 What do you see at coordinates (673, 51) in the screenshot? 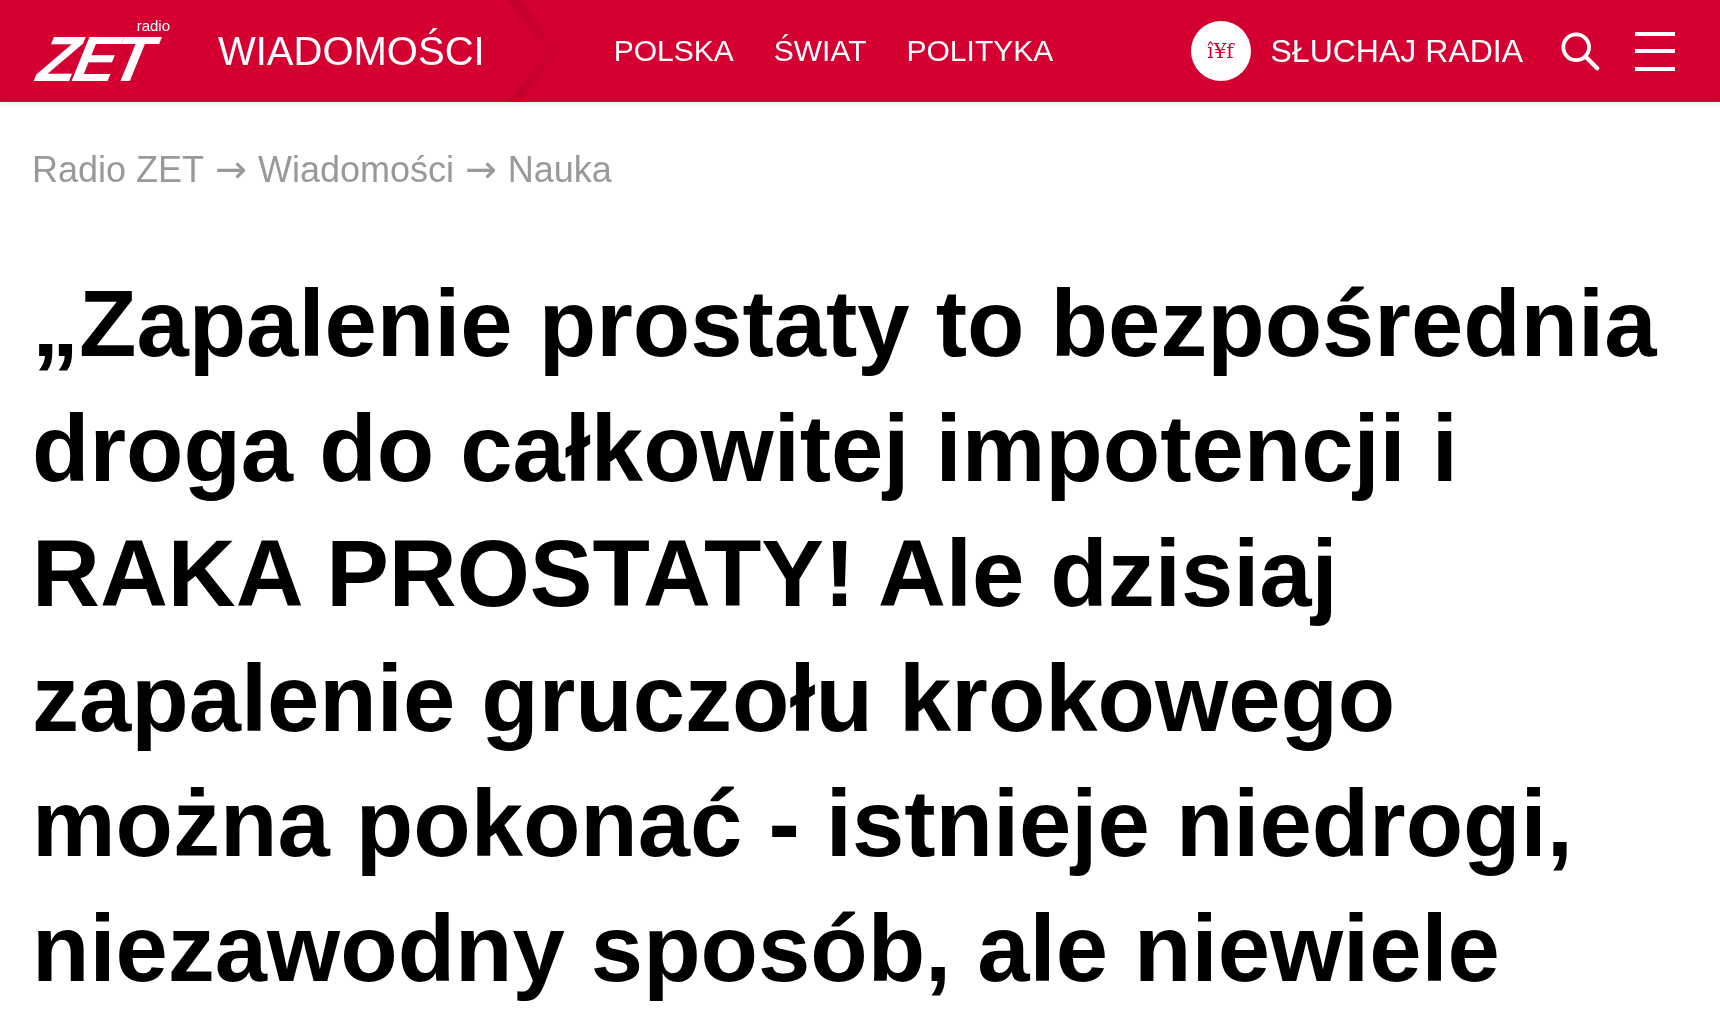
I see `nav-link: POLSKA` at bounding box center [673, 51].